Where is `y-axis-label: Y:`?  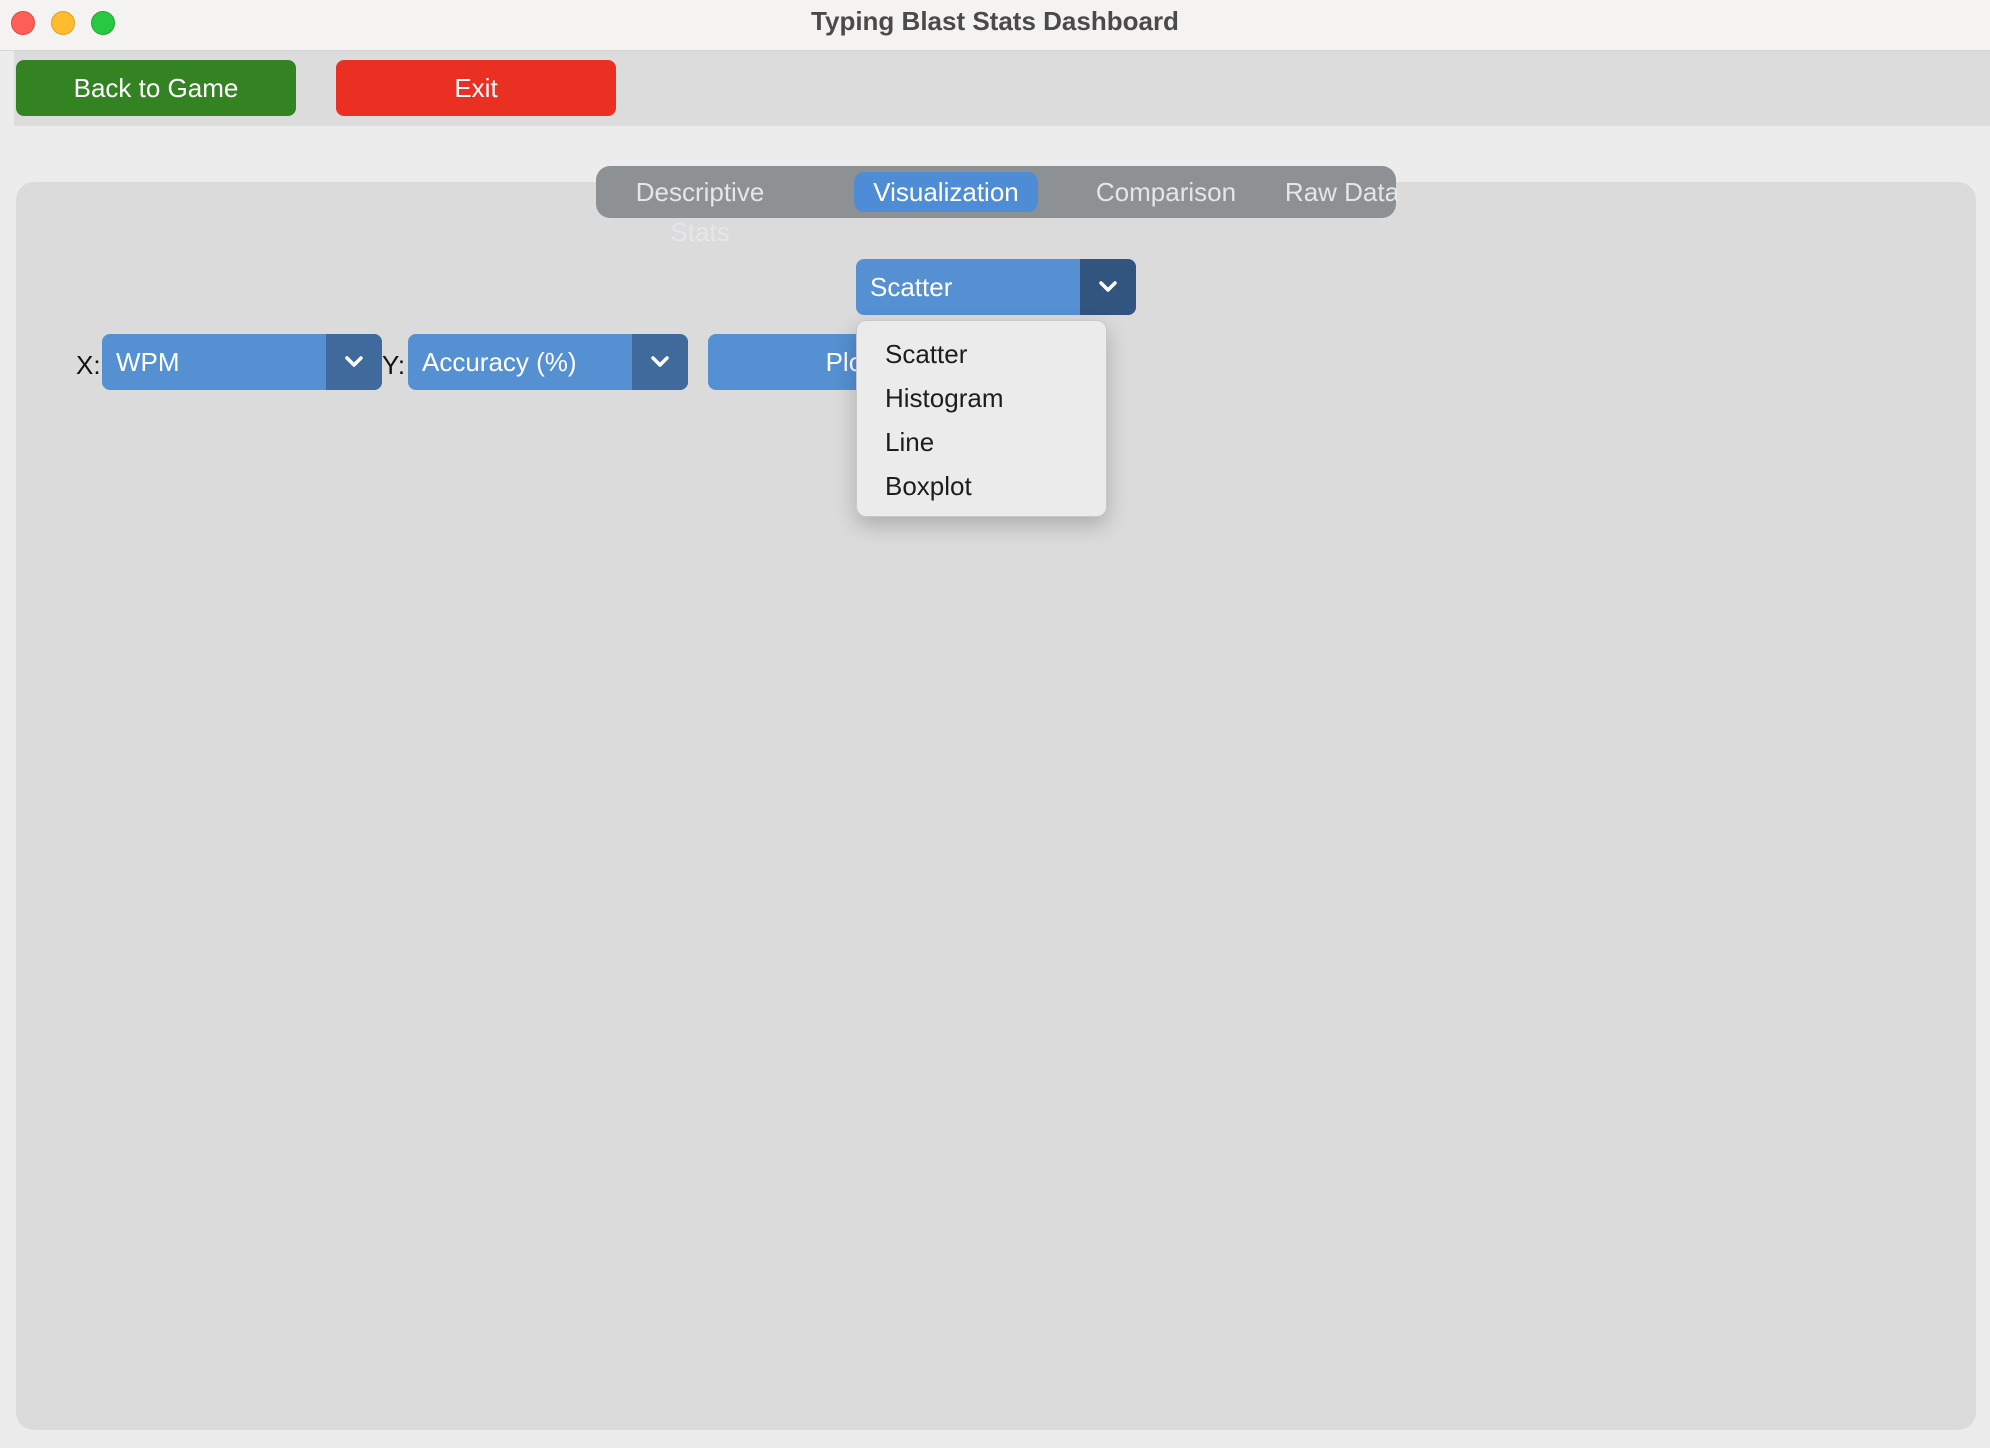 y-axis-label: Y: is located at coordinates (394, 365).